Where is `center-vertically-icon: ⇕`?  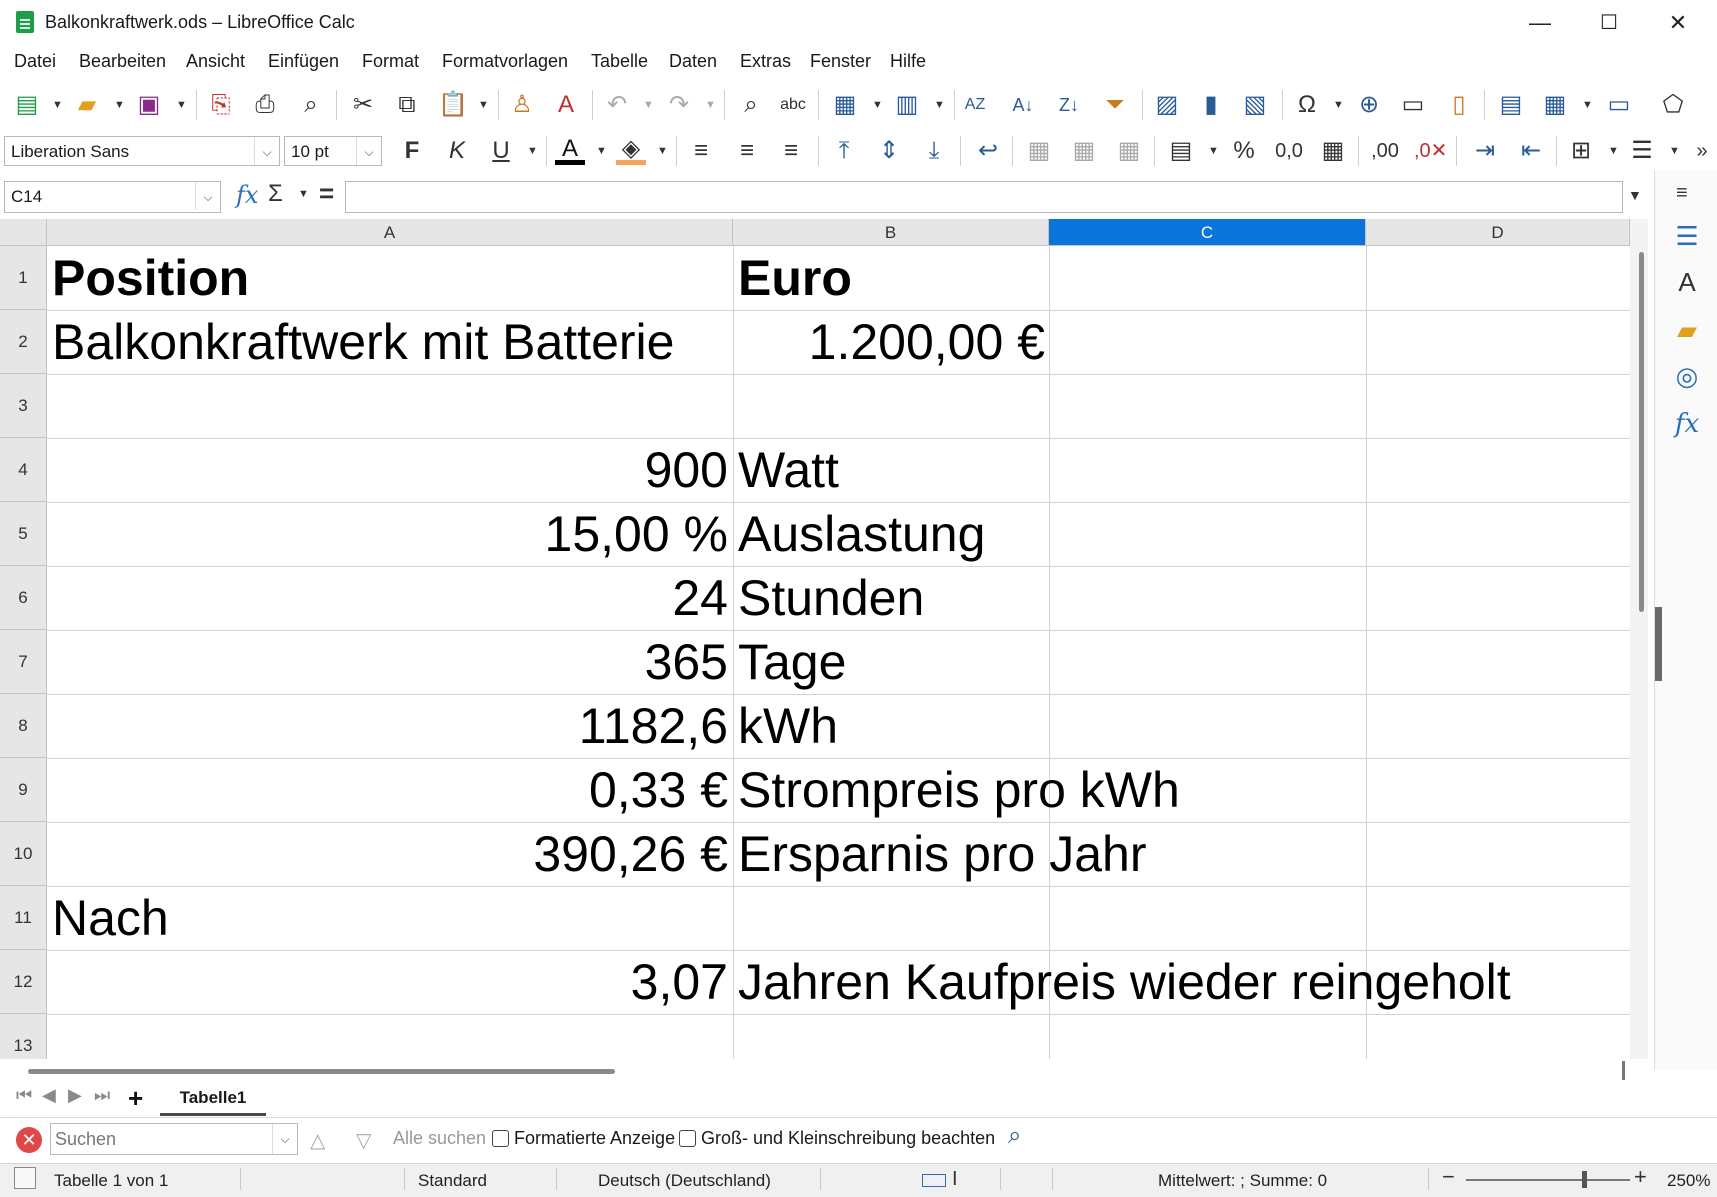 center-vertically-icon: ⇕ is located at coordinates (889, 151).